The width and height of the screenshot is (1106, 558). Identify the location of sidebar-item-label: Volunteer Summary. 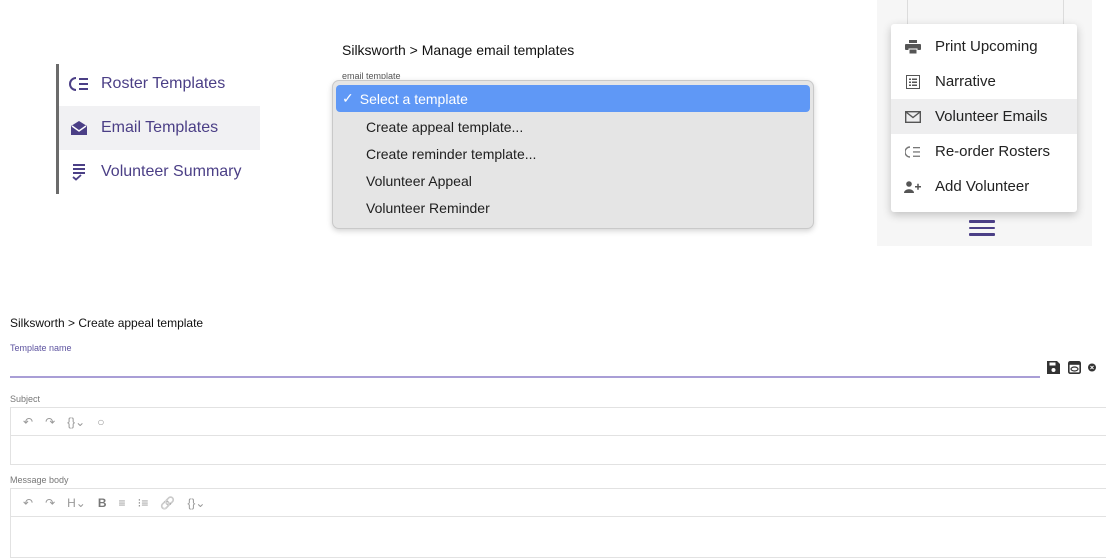
(171, 171).